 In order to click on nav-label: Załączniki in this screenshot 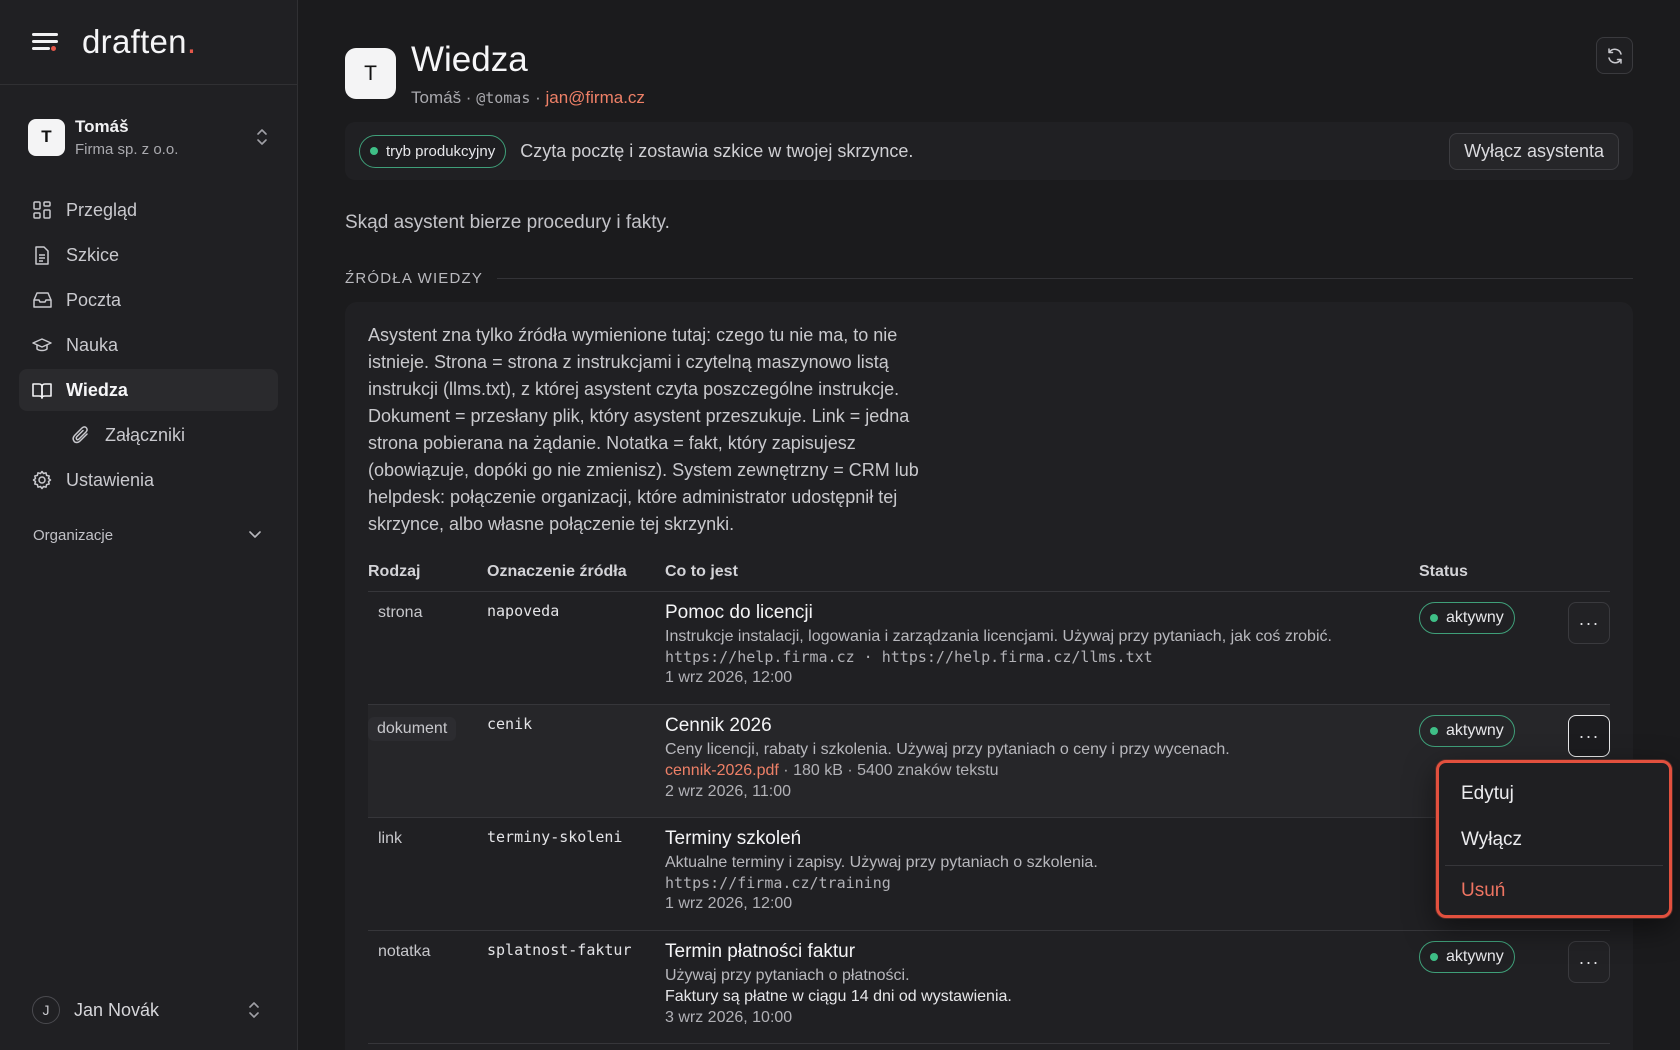, I will do `click(145, 434)`.